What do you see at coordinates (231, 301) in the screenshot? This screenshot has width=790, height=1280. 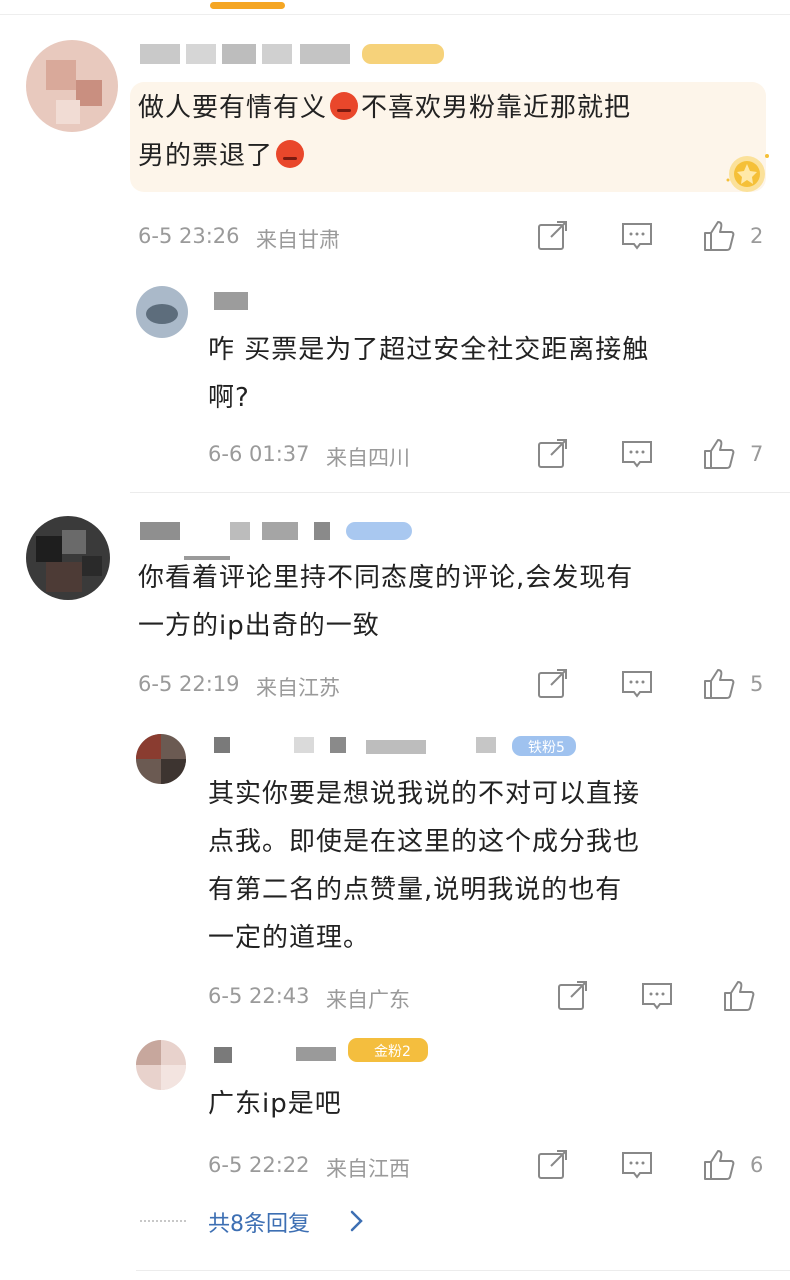 I see `username-blurred` at bounding box center [231, 301].